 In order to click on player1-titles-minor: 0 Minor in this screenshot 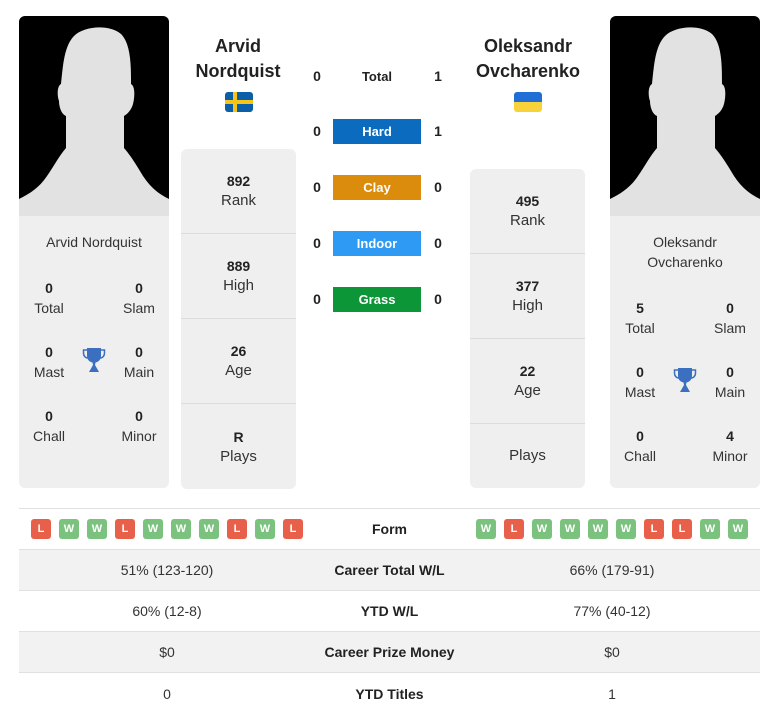, I will do `click(139, 426)`.